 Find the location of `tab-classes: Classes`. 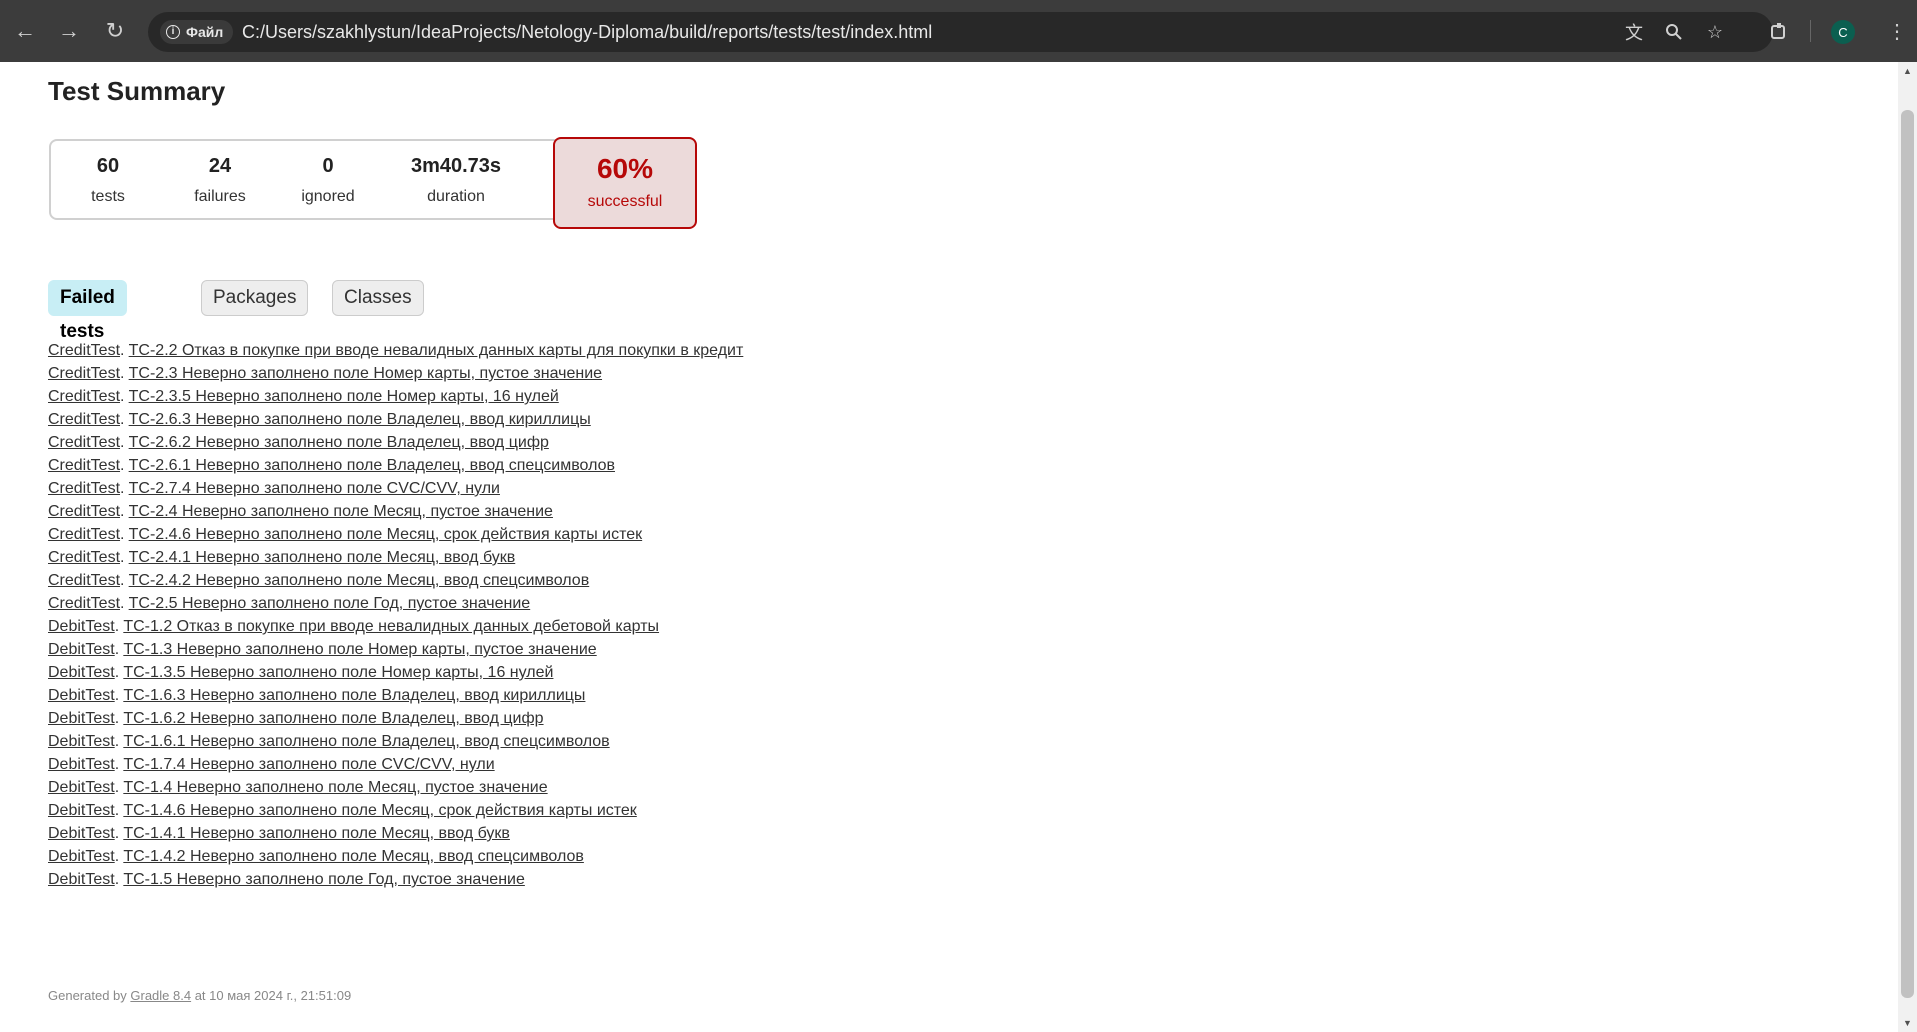

tab-classes: Classes is located at coordinates (378, 298).